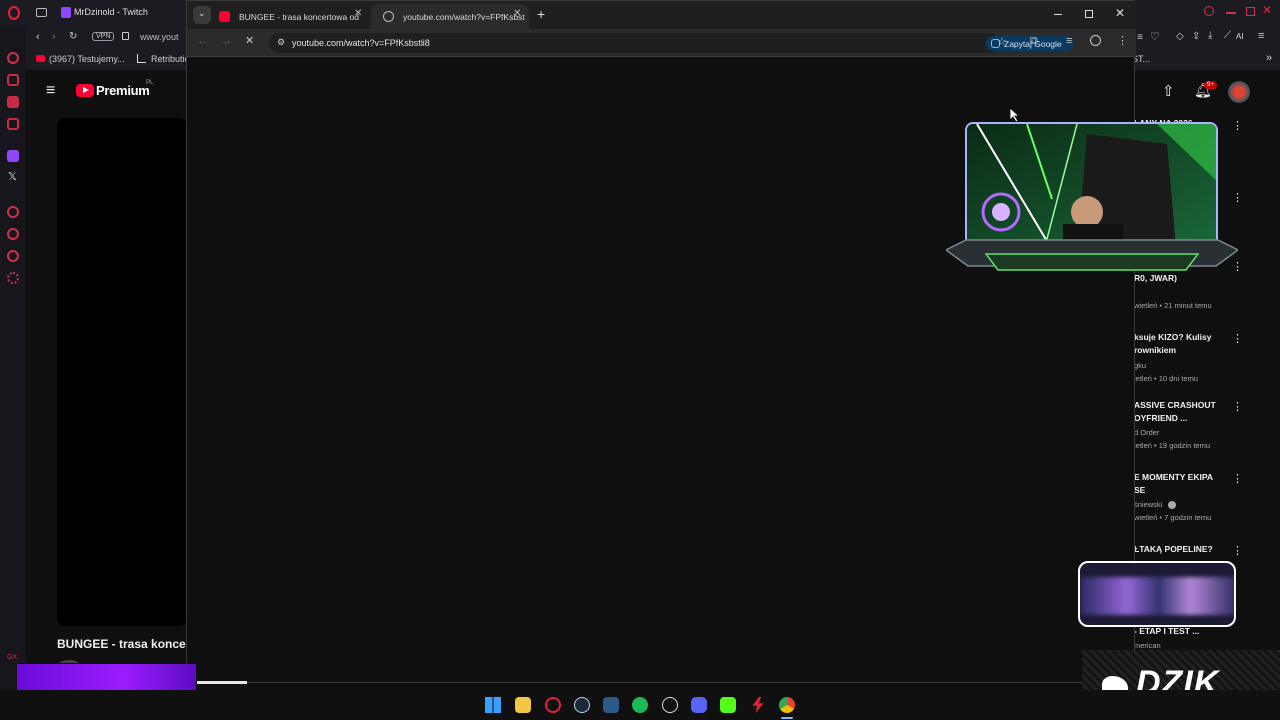 This screenshot has height=720, width=1280. I want to click on rec-meta: ietleń • 19 godzin temu, so click(1172, 445).